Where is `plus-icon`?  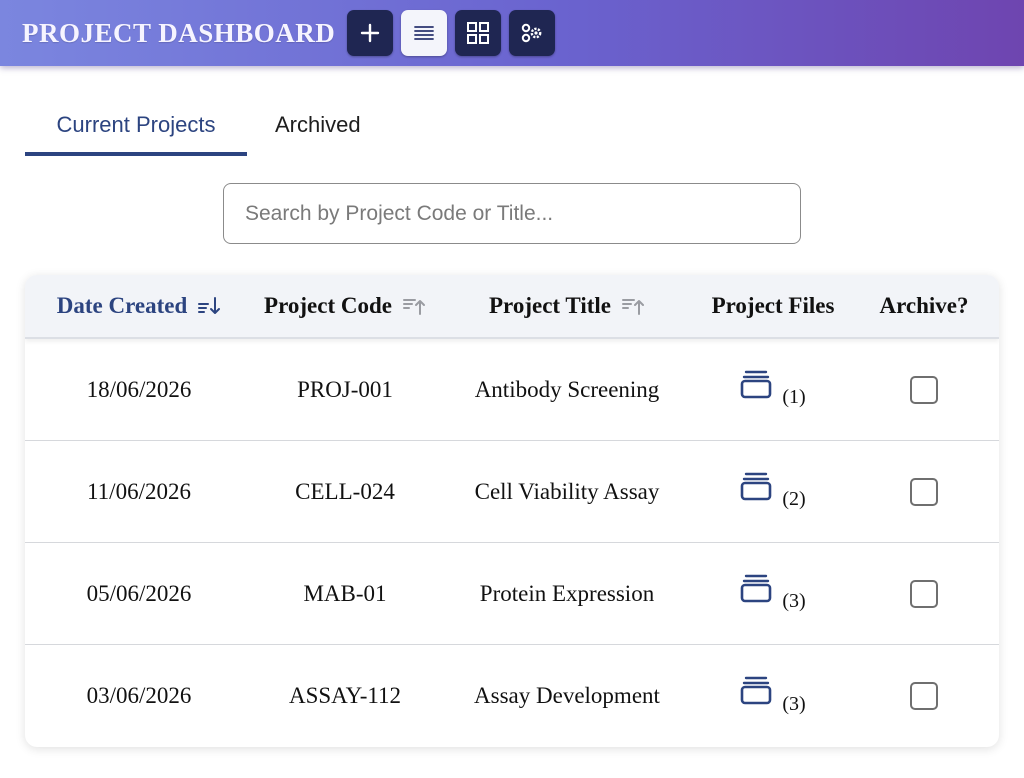
plus-icon is located at coordinates (370, 33).